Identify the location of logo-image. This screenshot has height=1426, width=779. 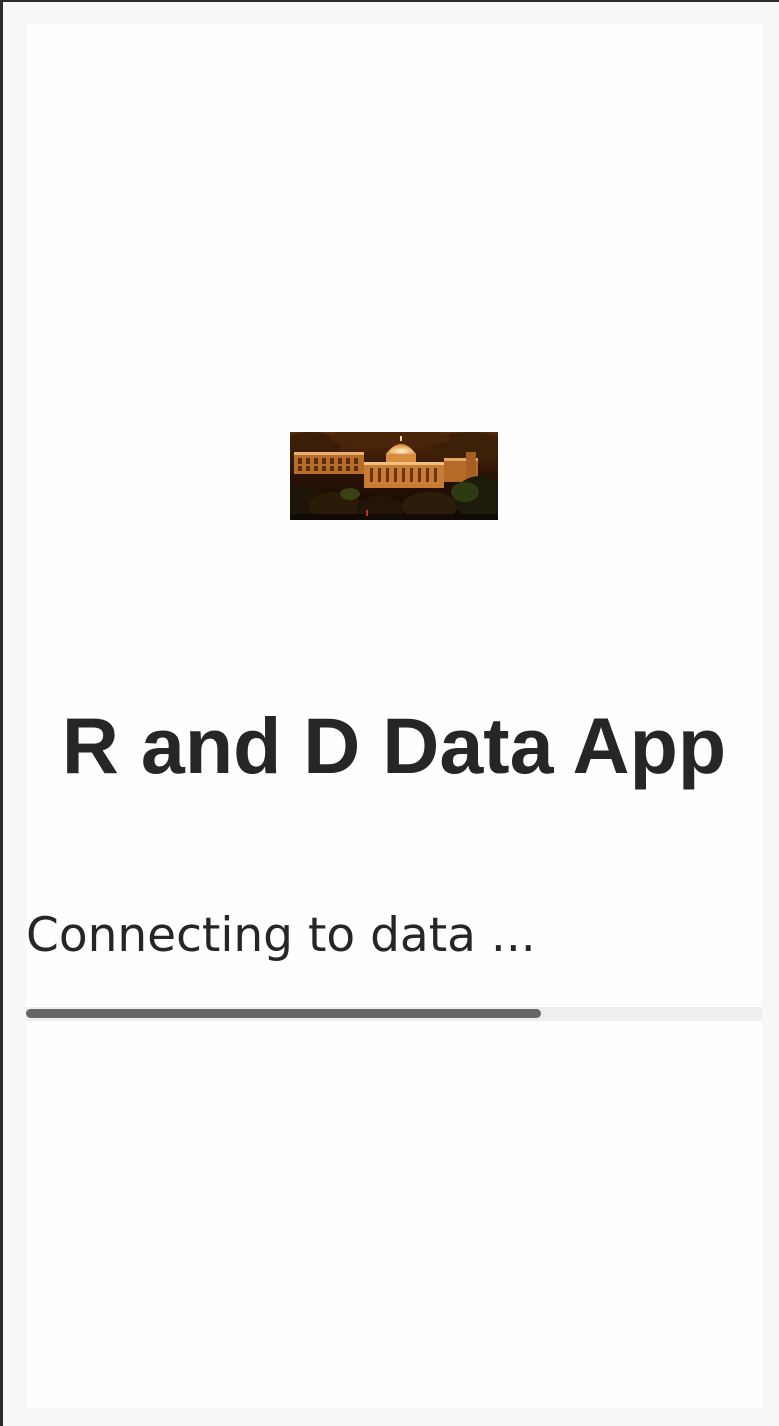
(394, 476).